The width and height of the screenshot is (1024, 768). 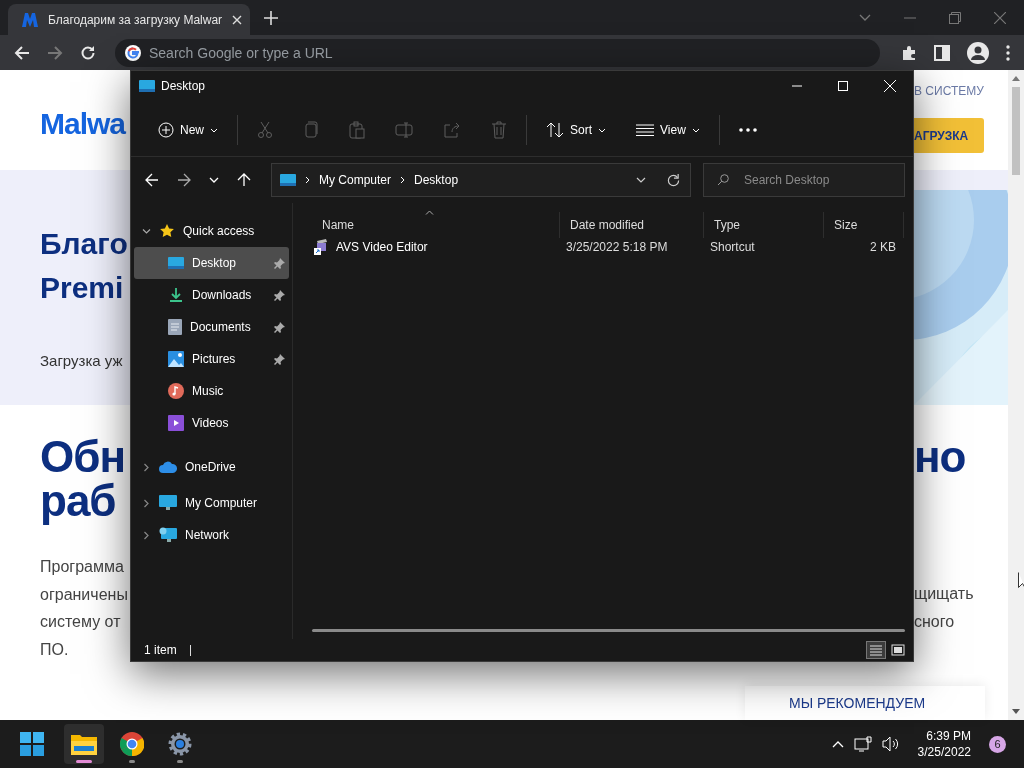 What do you see at coordinates (168, 467) in the screenshot?
I see `cloud-icon` at bounding box center [168, 467].